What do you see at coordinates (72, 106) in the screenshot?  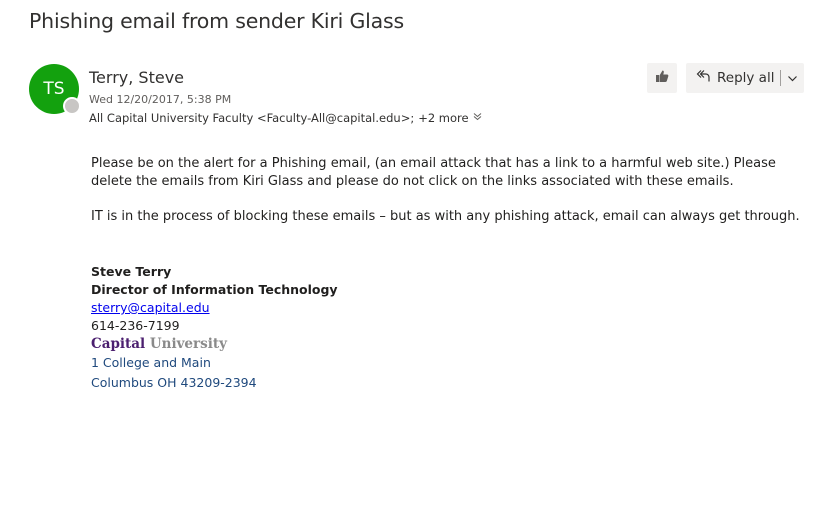 I see `presence-status-icon` at bounding box center [72, 106].